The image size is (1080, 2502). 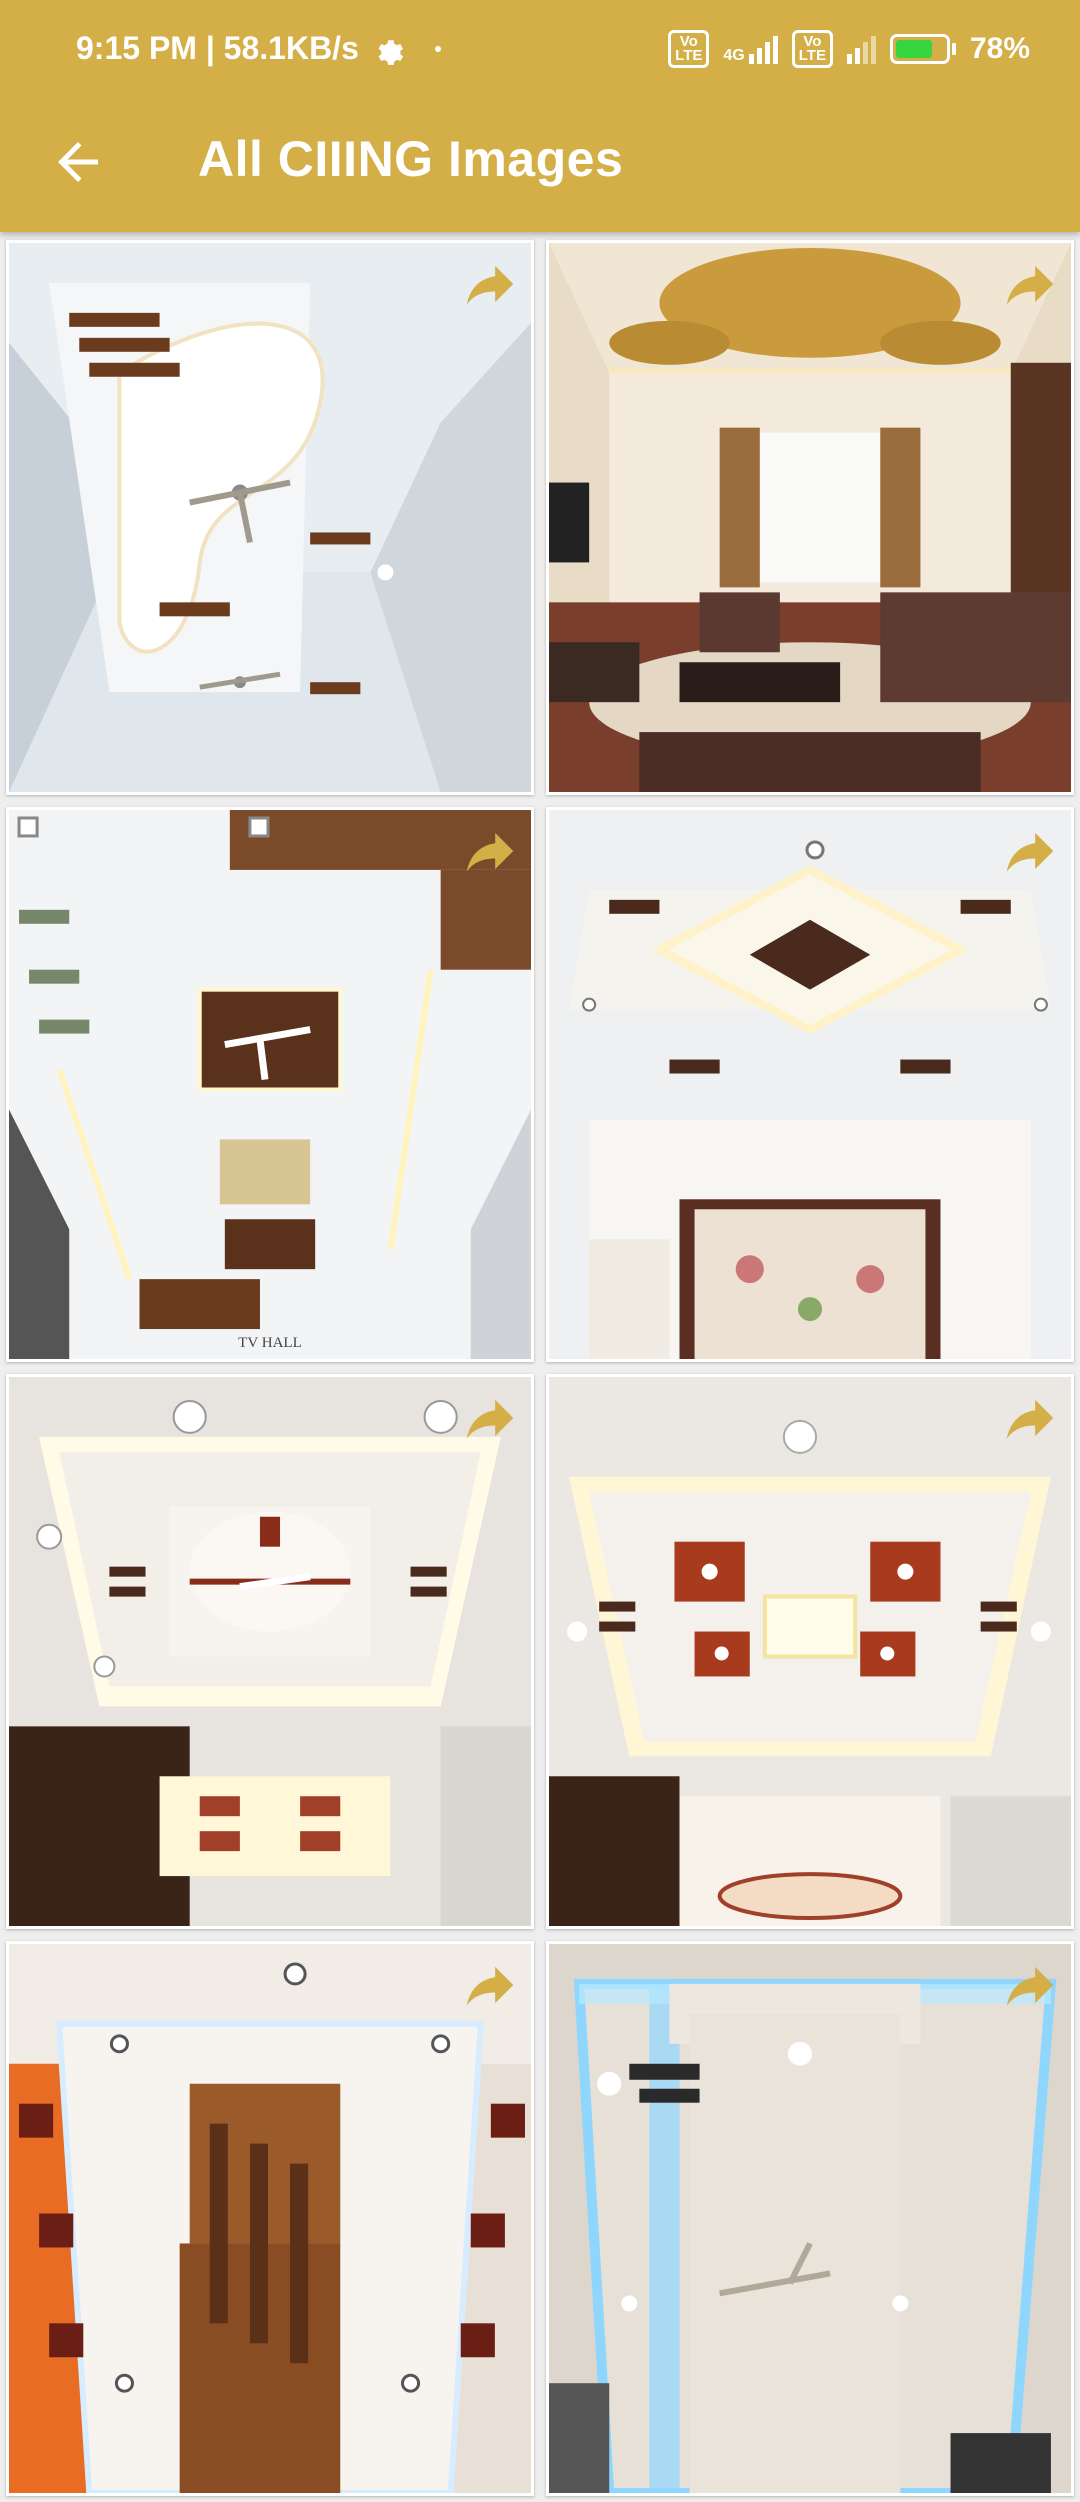 What do you see at coordinates (78, 162) in the screenshot?
I see `back-arrow-icon` at bounding box center [78, 162].